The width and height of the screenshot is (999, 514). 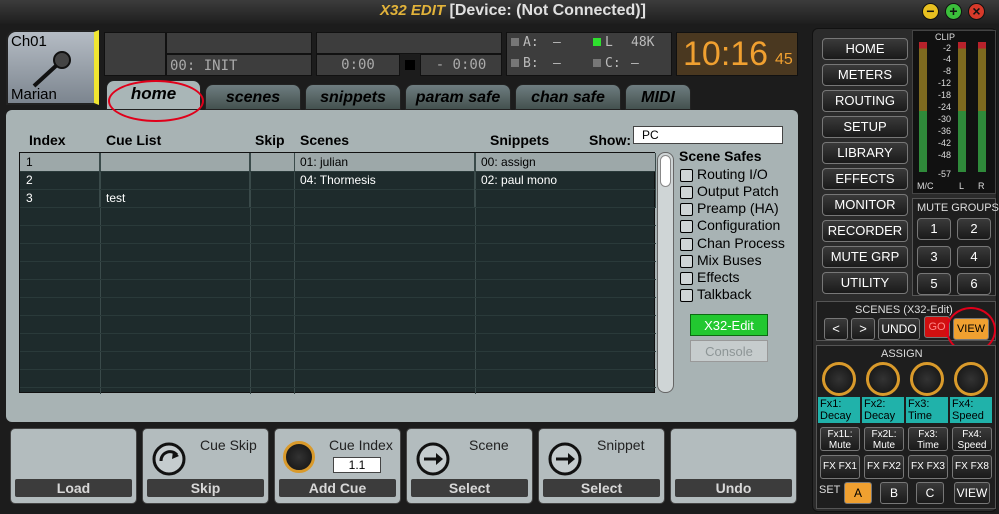 What do you see at coordinates (928, 439) in the screenshot?
I see `fx3-time-button: Fx3: Time` at bounding box center [928, 439].